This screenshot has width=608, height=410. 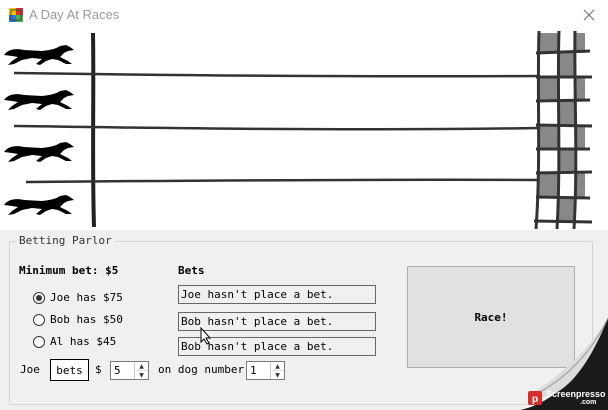 I want to click on watermark-subtext: .com, so click(x=588, y=402).